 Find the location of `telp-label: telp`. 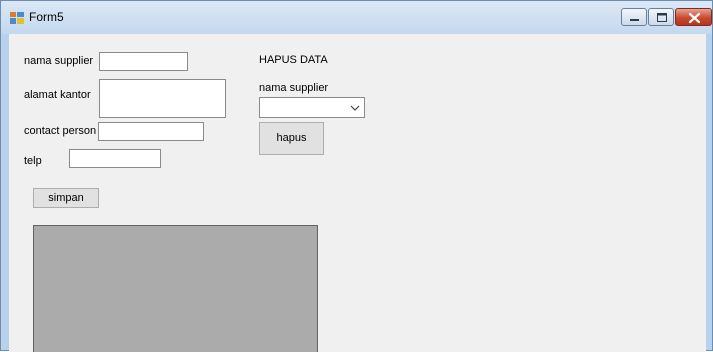

telp-label: telp is located at coordinates (33, 161).